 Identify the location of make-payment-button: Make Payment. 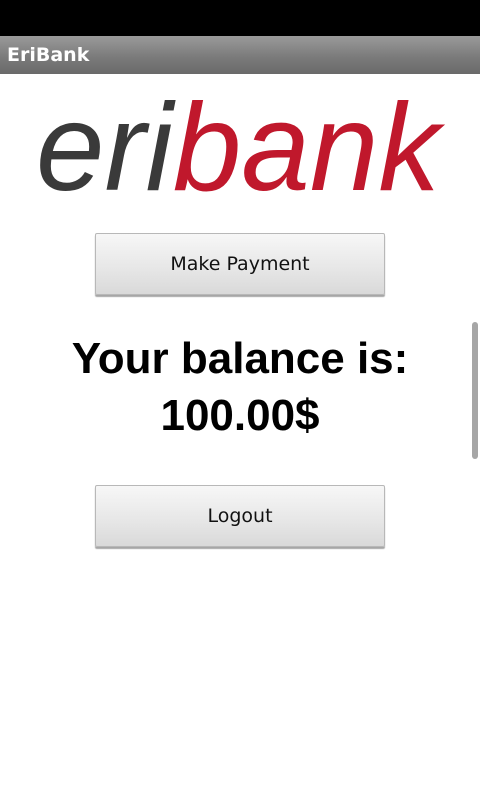
(240, 264).